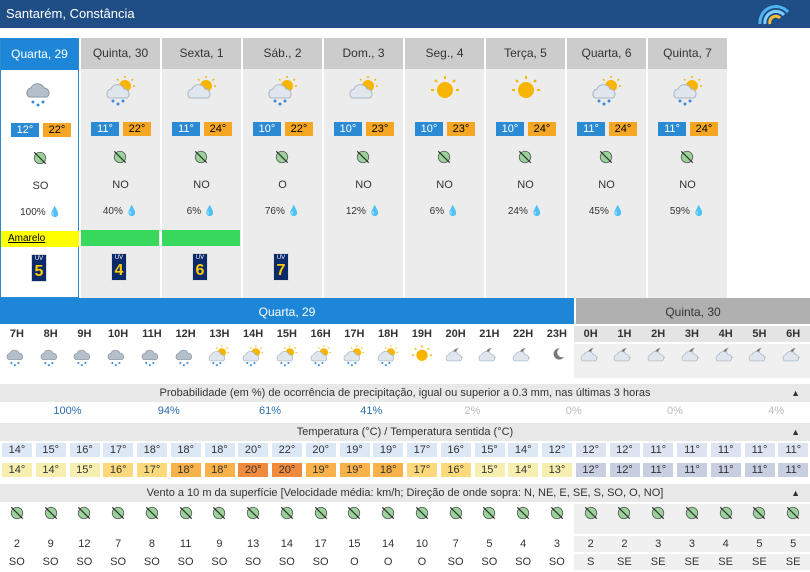  Describe the element at coordinates (606, 168) in the screenshot. I see `day-column: Quarta, 6 11° 24° NO 45% 💧` at that location.